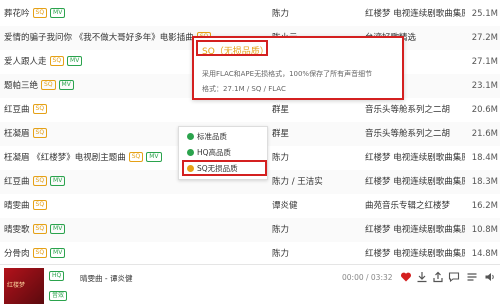 The height and width of the screenshot is (305, 500). Describe the element at coordinates (25, 62) in the screenshot. I see `song-title-text: 爱人跟人走` at that location.